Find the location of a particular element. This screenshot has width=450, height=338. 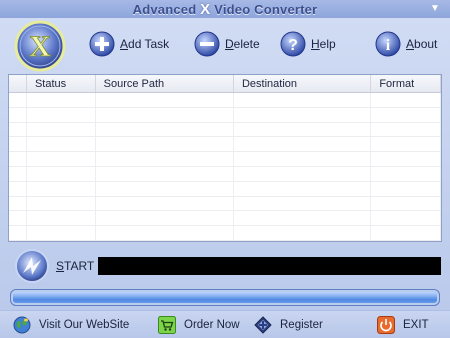

plus-icon is located at coordinates (102, 44).